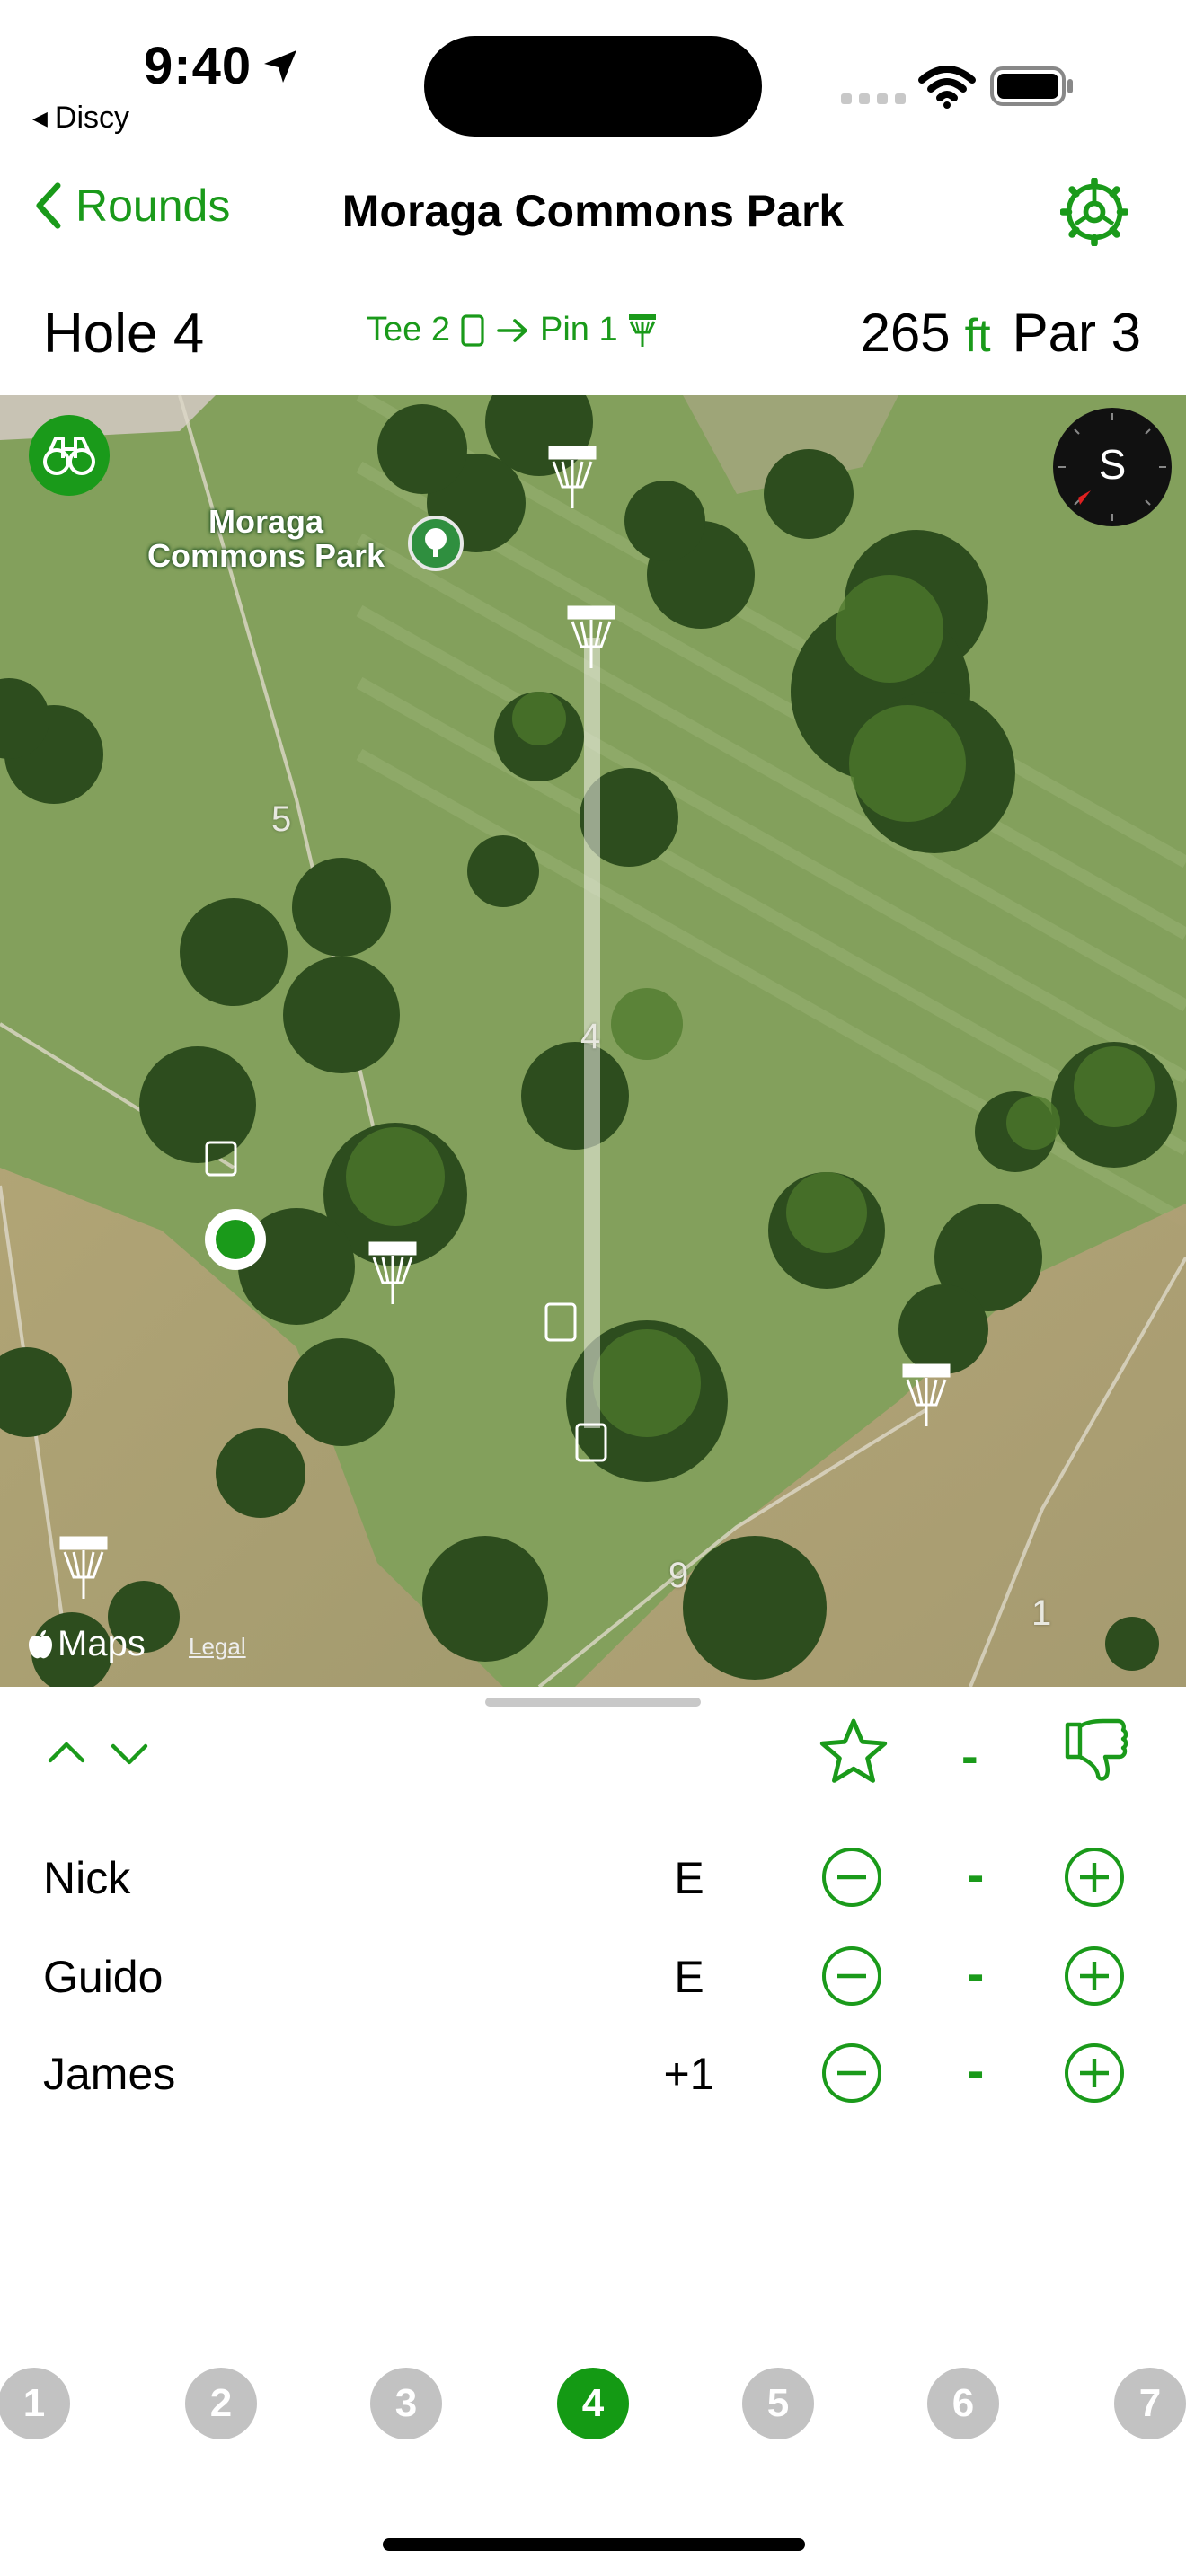 The image size is (1186, 2576). Describe the element at coordinates (778, 2403) in the screenshot. I see `hole-button-5: 5` at that location.